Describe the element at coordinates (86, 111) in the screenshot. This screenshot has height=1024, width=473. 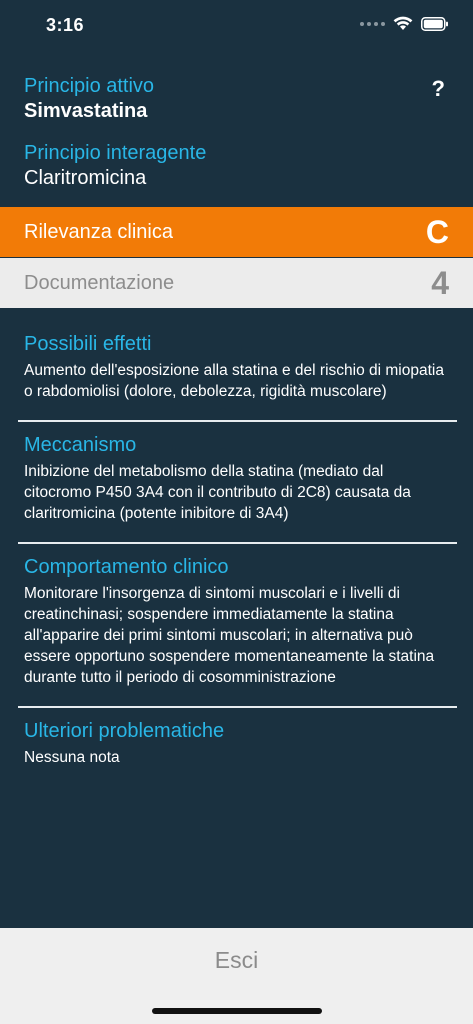
I see `active-ingredient-value: Simvastatina` at that location.